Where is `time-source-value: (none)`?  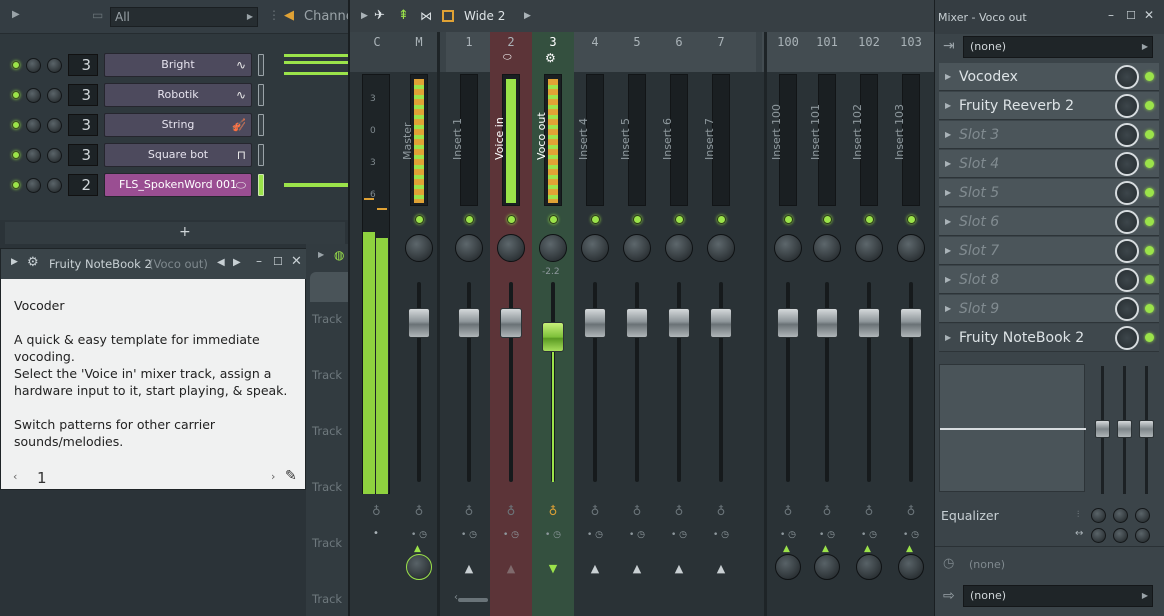 time-source-value: (none) is located at coordinates (987, 564).